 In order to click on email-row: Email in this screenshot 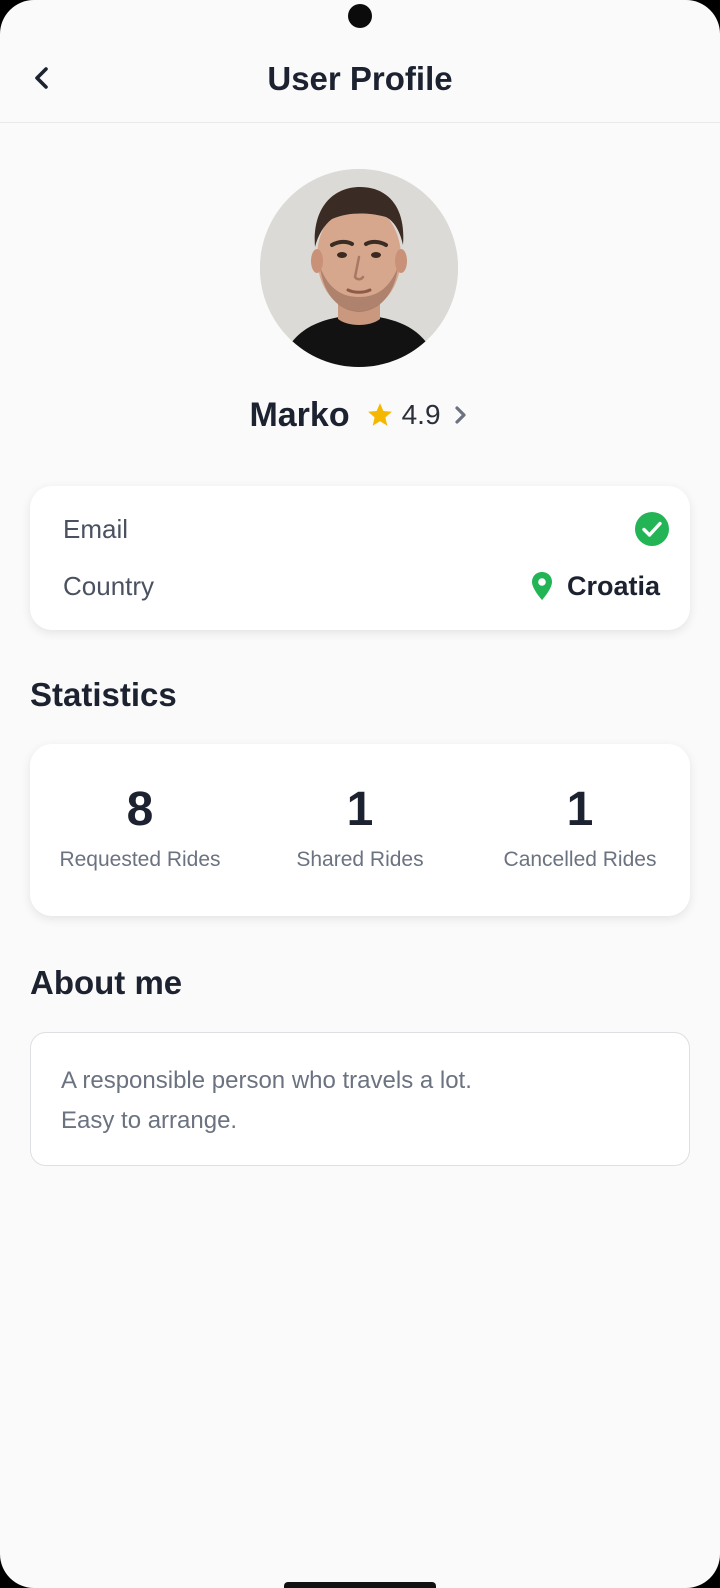, I will do `click(366, 529)`.